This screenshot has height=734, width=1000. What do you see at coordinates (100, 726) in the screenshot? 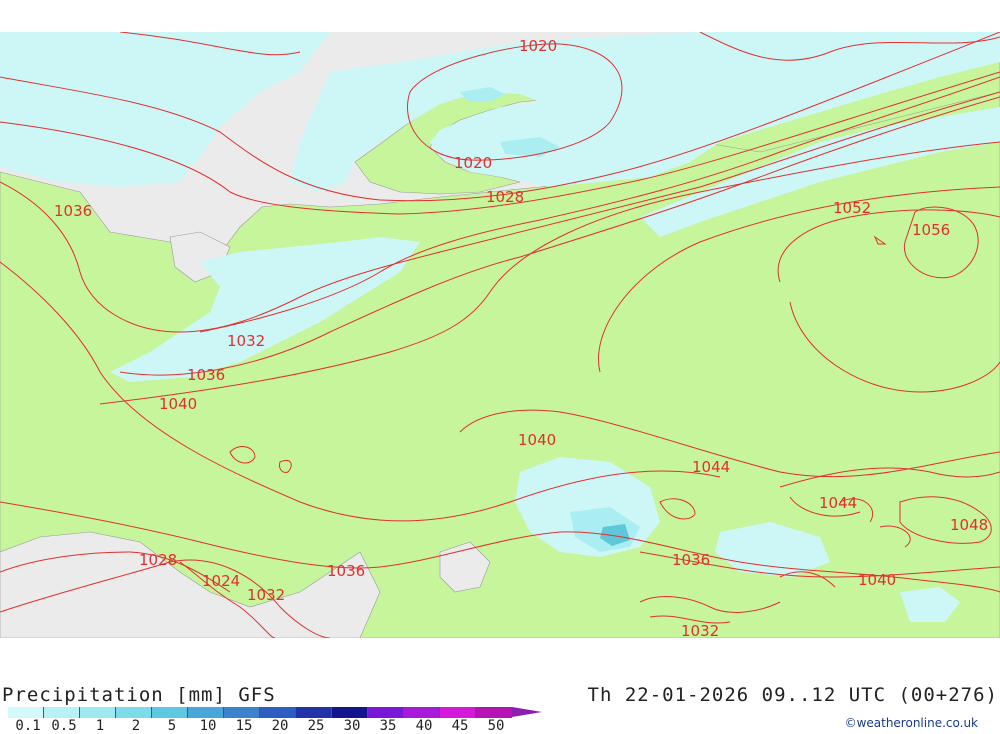
I see `legend-tick-label: 1` at bounding box center [100, 726].